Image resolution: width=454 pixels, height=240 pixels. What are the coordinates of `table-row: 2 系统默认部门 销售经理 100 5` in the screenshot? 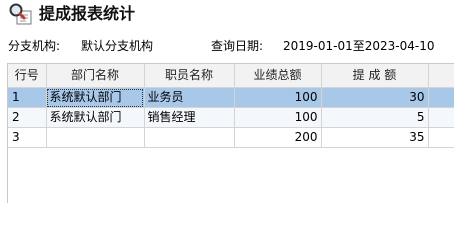 It's located at (231, 117).